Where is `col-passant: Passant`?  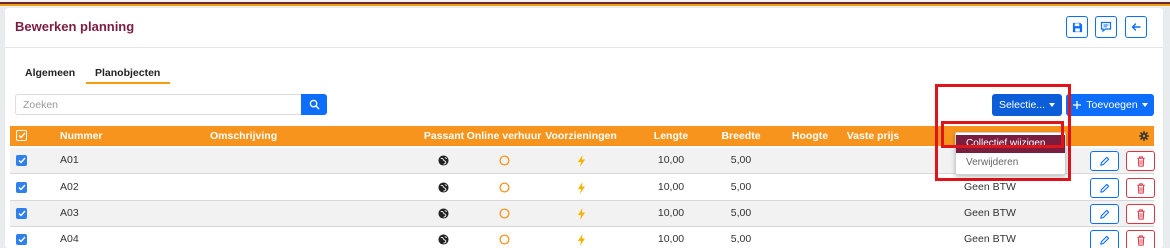 col-passant: Passant is located at coordinates (444, 136).